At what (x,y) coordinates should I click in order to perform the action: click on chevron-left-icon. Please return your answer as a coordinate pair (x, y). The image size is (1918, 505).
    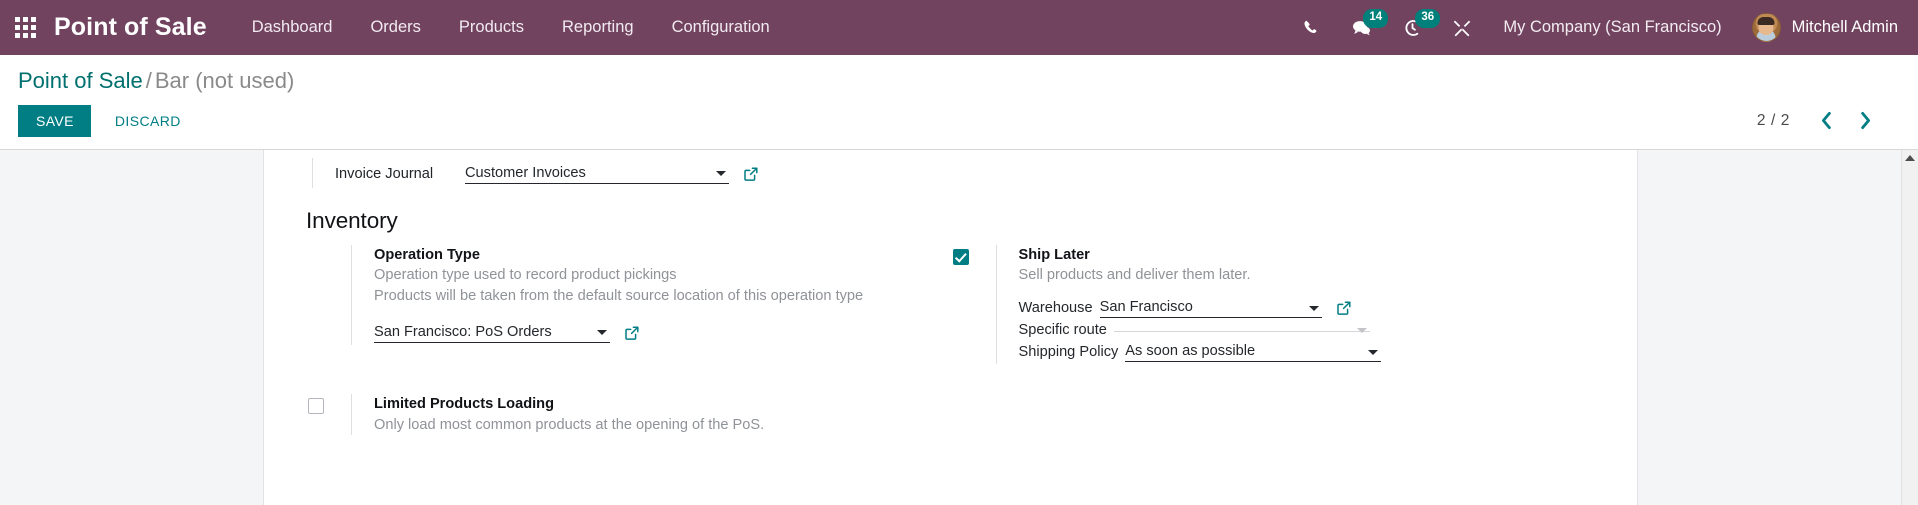
    Looking at the image, I should click on (1826, 120).